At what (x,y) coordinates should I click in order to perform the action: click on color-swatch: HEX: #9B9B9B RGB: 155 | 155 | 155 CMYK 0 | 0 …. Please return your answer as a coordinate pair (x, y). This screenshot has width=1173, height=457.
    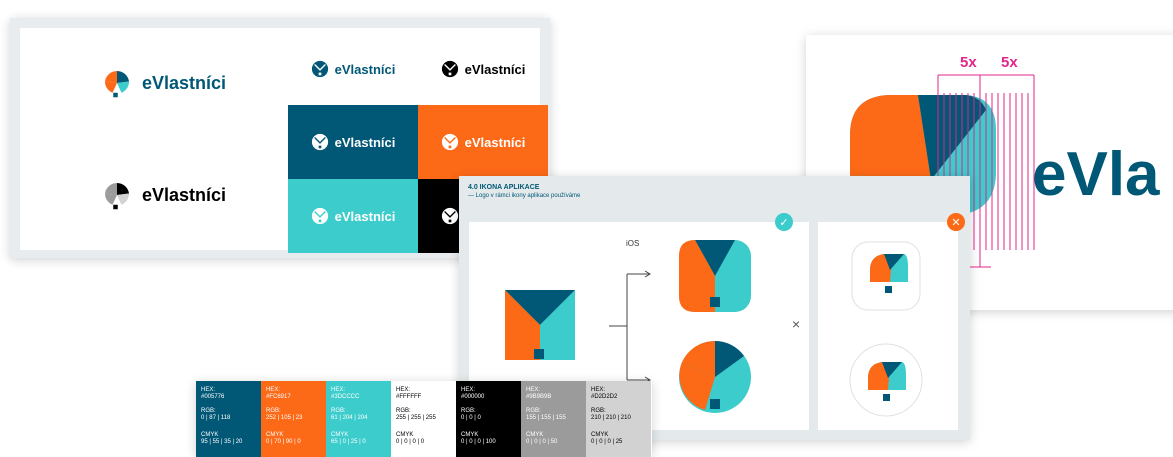
    Looking at the image, I should click on (553, 419).